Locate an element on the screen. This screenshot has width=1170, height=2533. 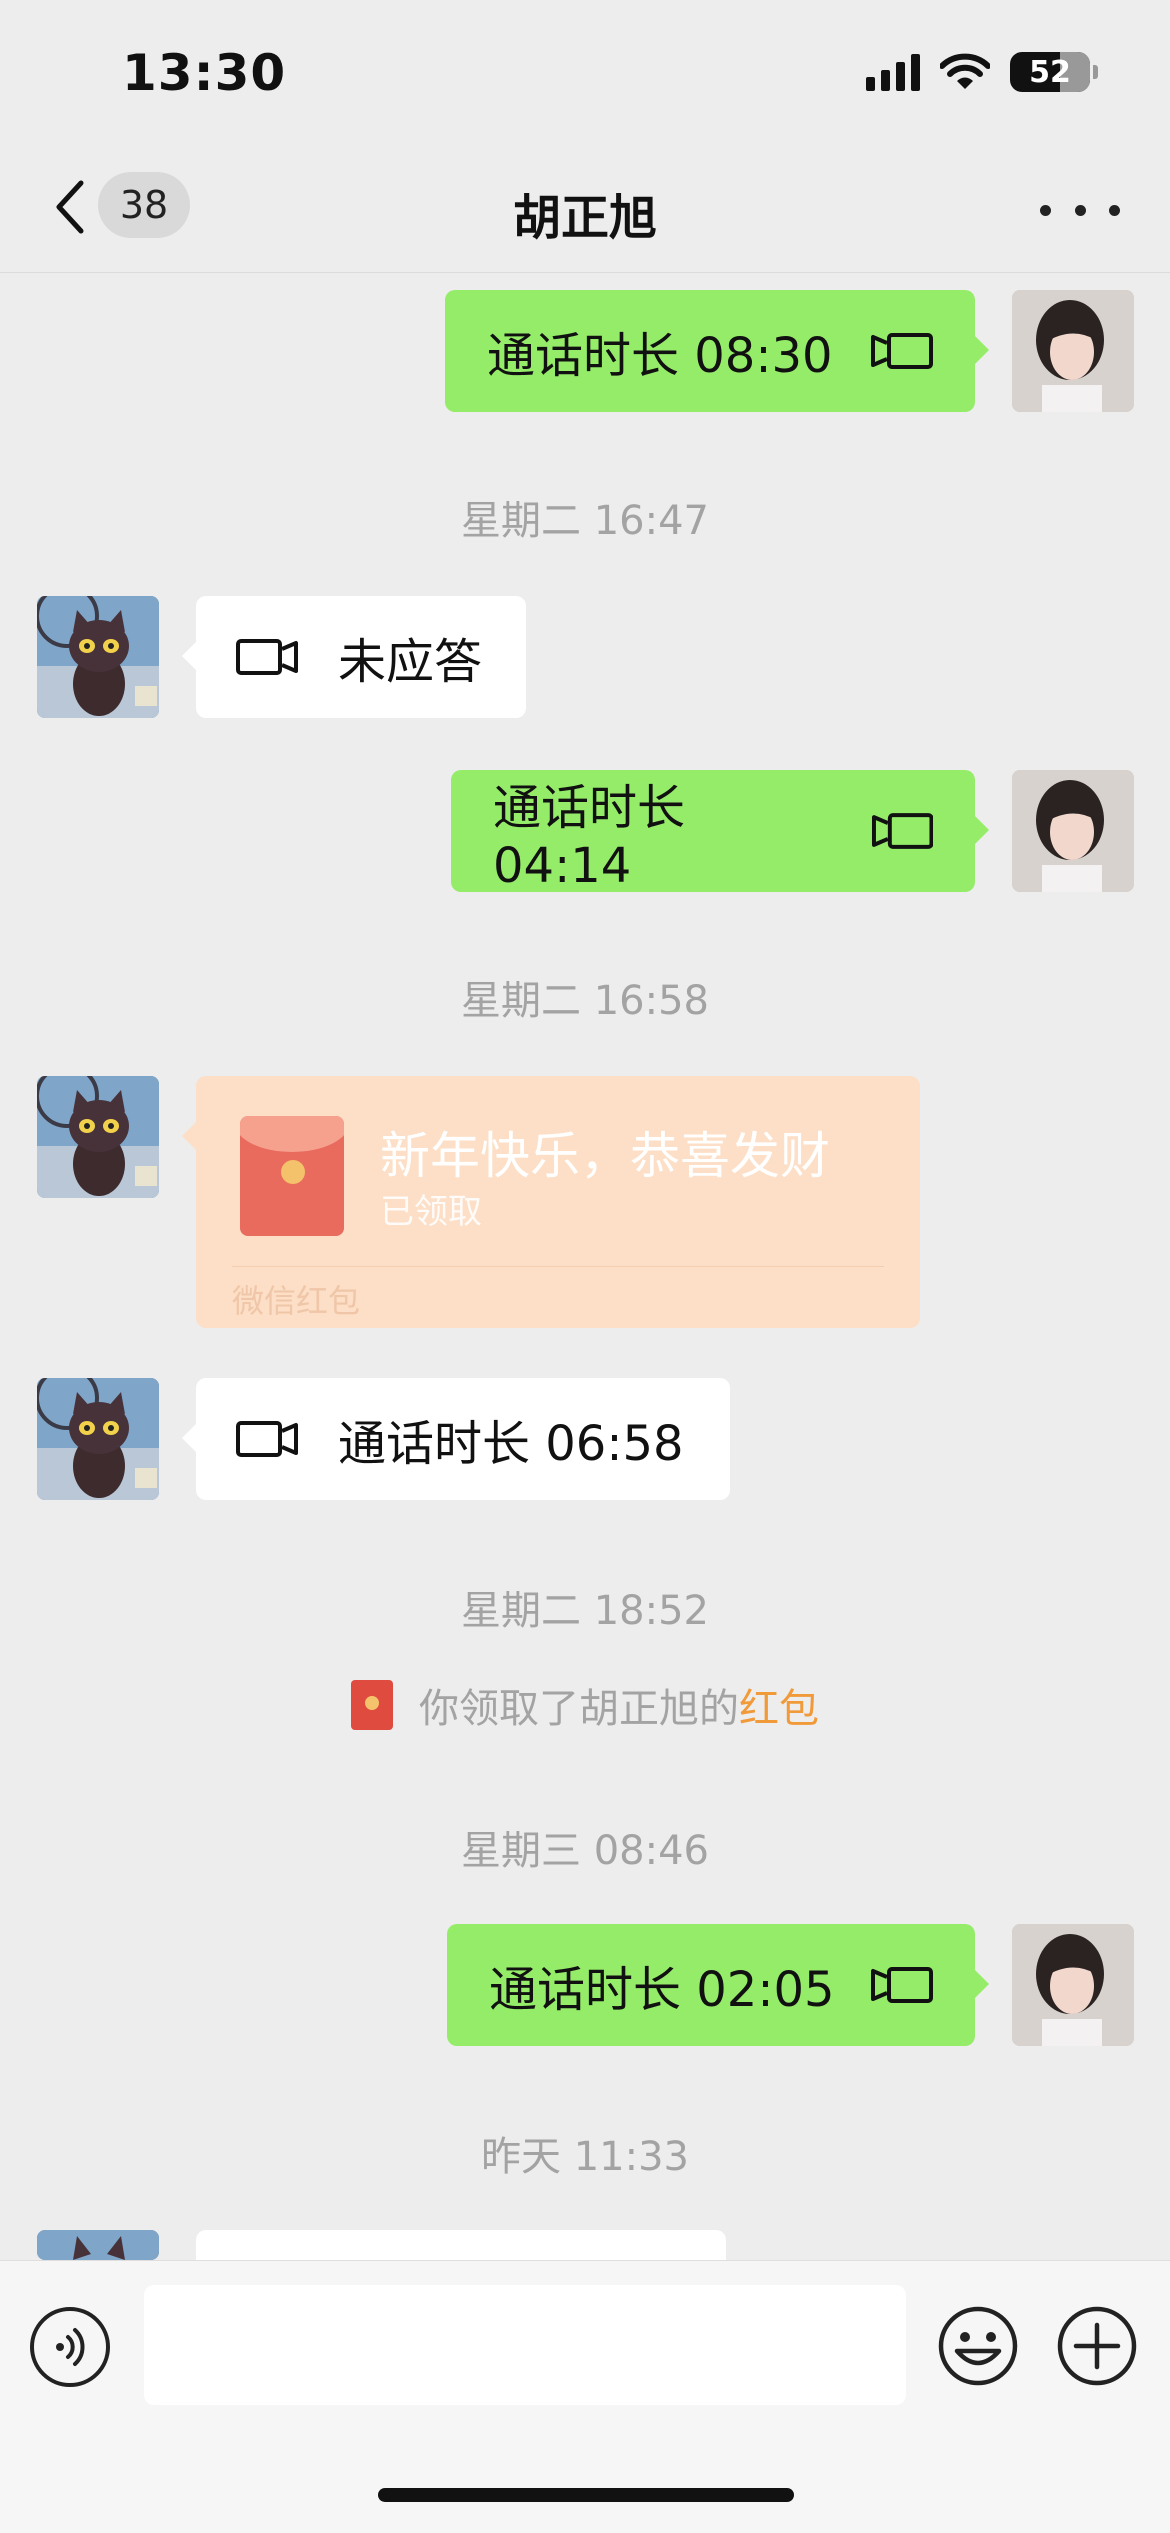
call-duration-text: 通话时长 08:30 is located at coordinates (660, 356).